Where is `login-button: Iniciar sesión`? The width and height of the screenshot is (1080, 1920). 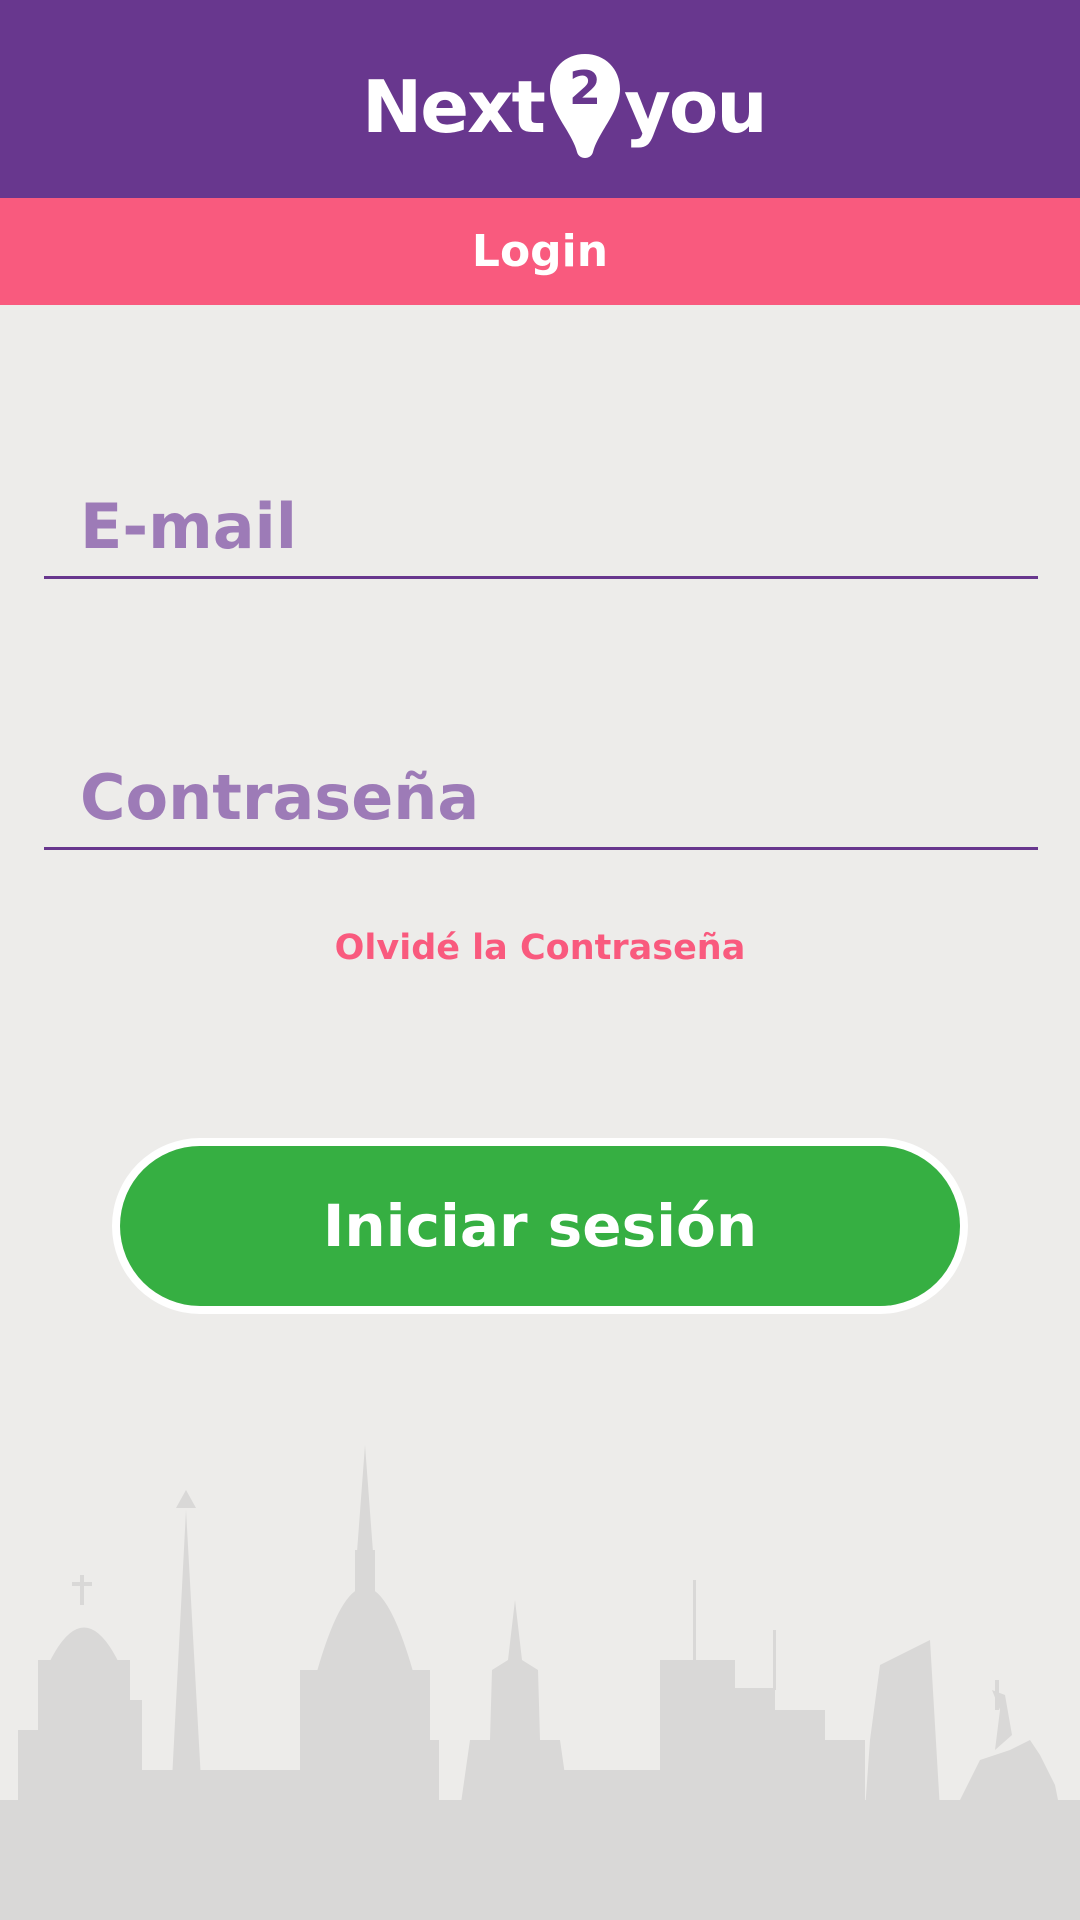 login-button: Iniciar sesión is located at coordinates (540, 1226).